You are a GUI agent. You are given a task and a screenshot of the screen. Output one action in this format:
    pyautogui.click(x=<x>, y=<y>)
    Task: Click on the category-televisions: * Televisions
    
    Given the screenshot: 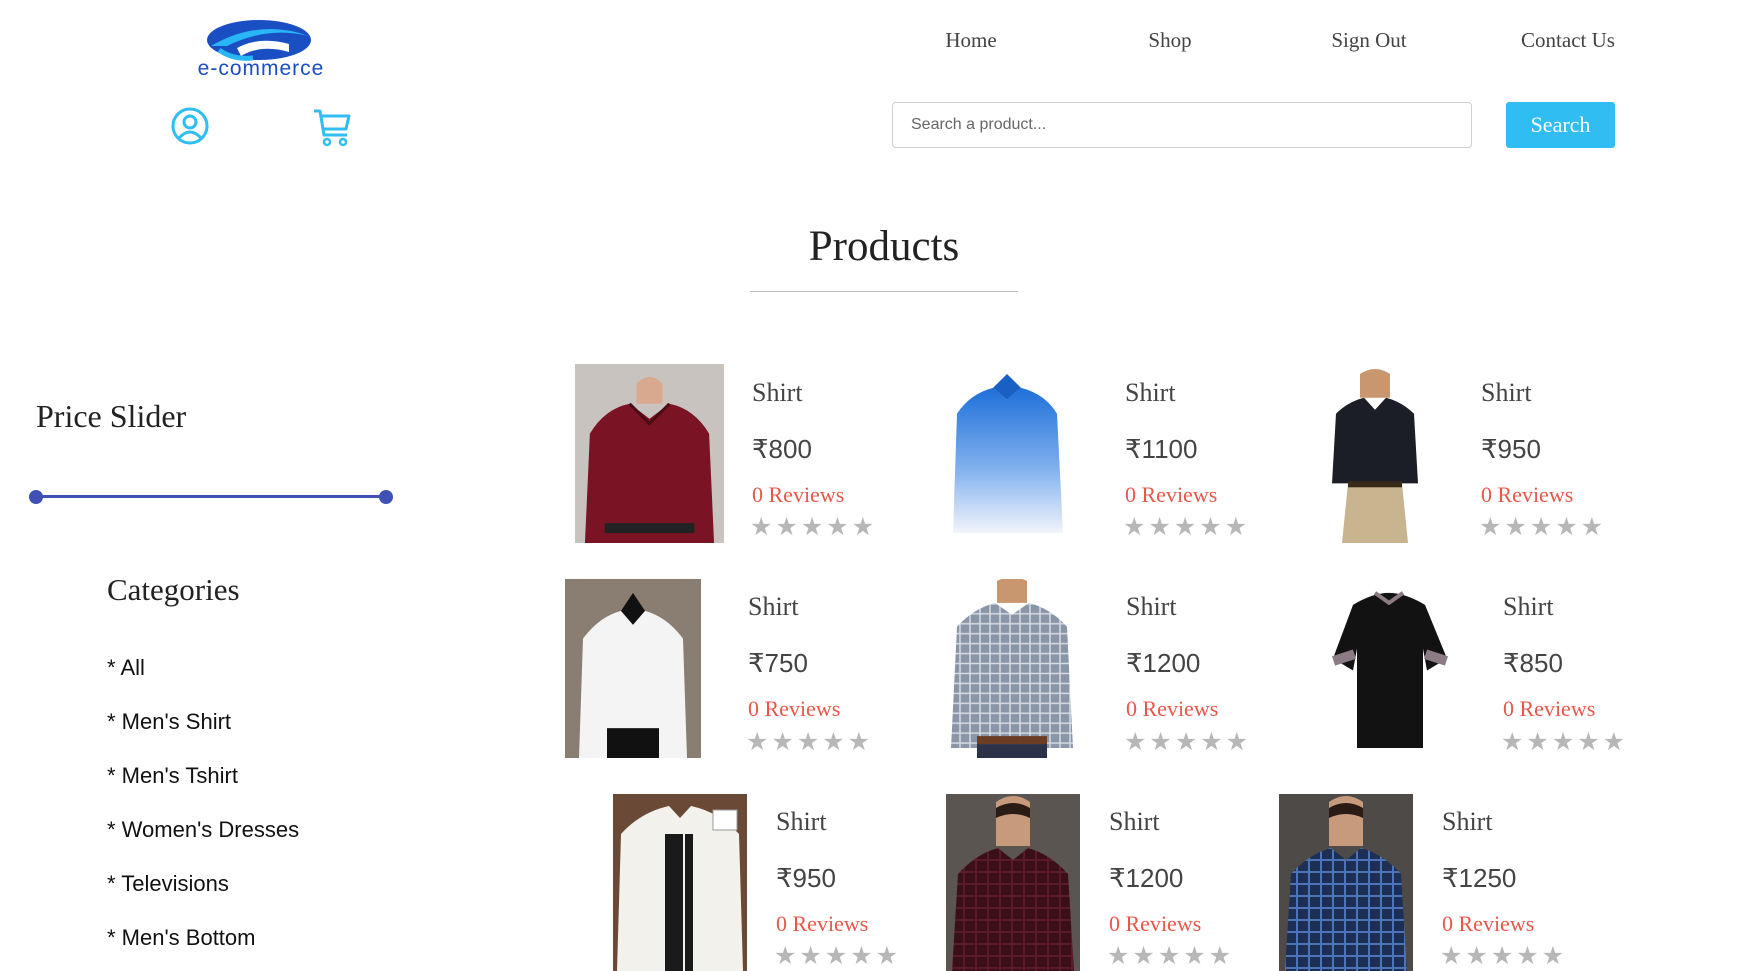 What is the action you would take?
    pyautogui.click(x=168, y=884)
    